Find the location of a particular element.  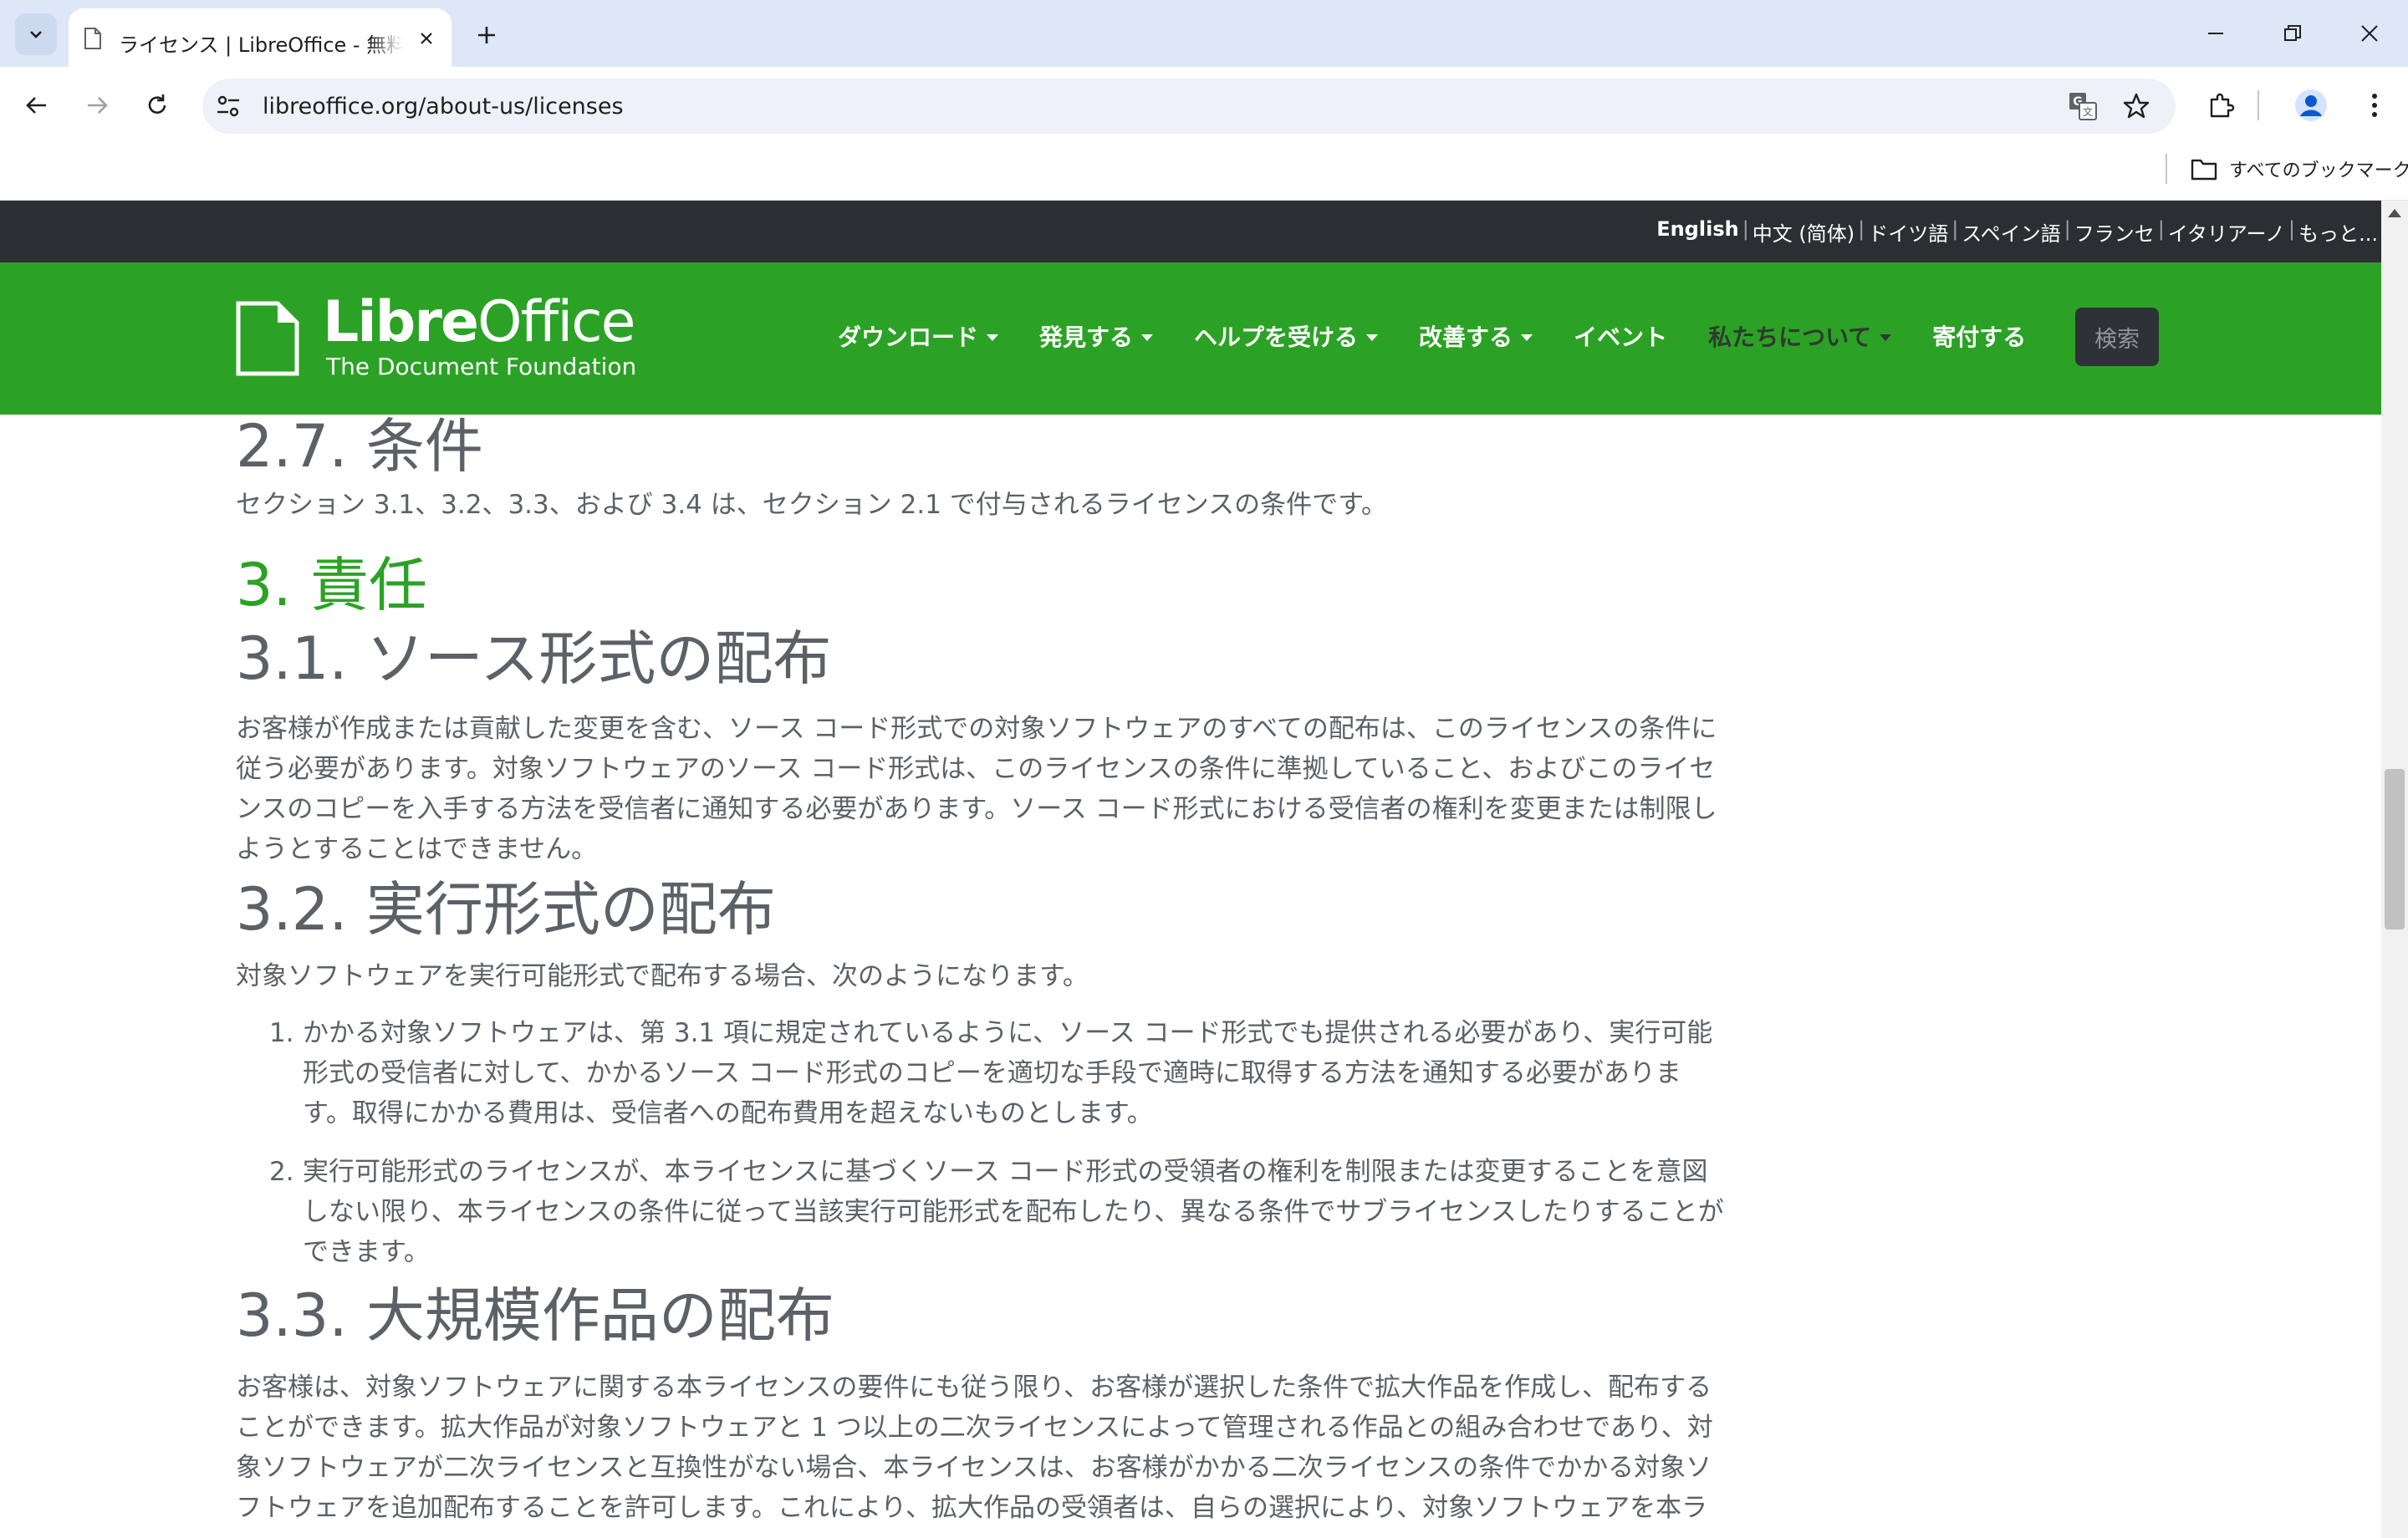

menu-events: イベント is located at coordinates (1621, 336).